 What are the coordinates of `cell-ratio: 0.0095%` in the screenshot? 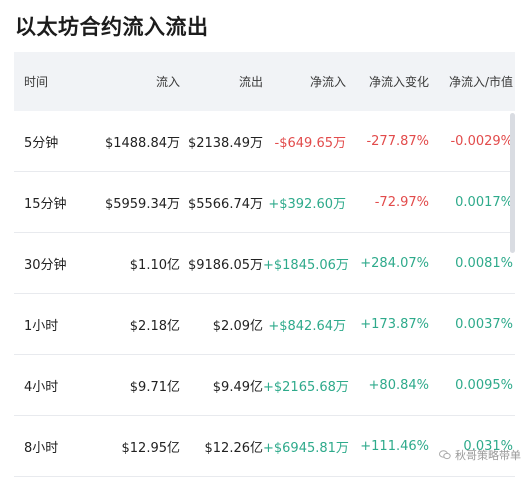 It's located at (484, 385).